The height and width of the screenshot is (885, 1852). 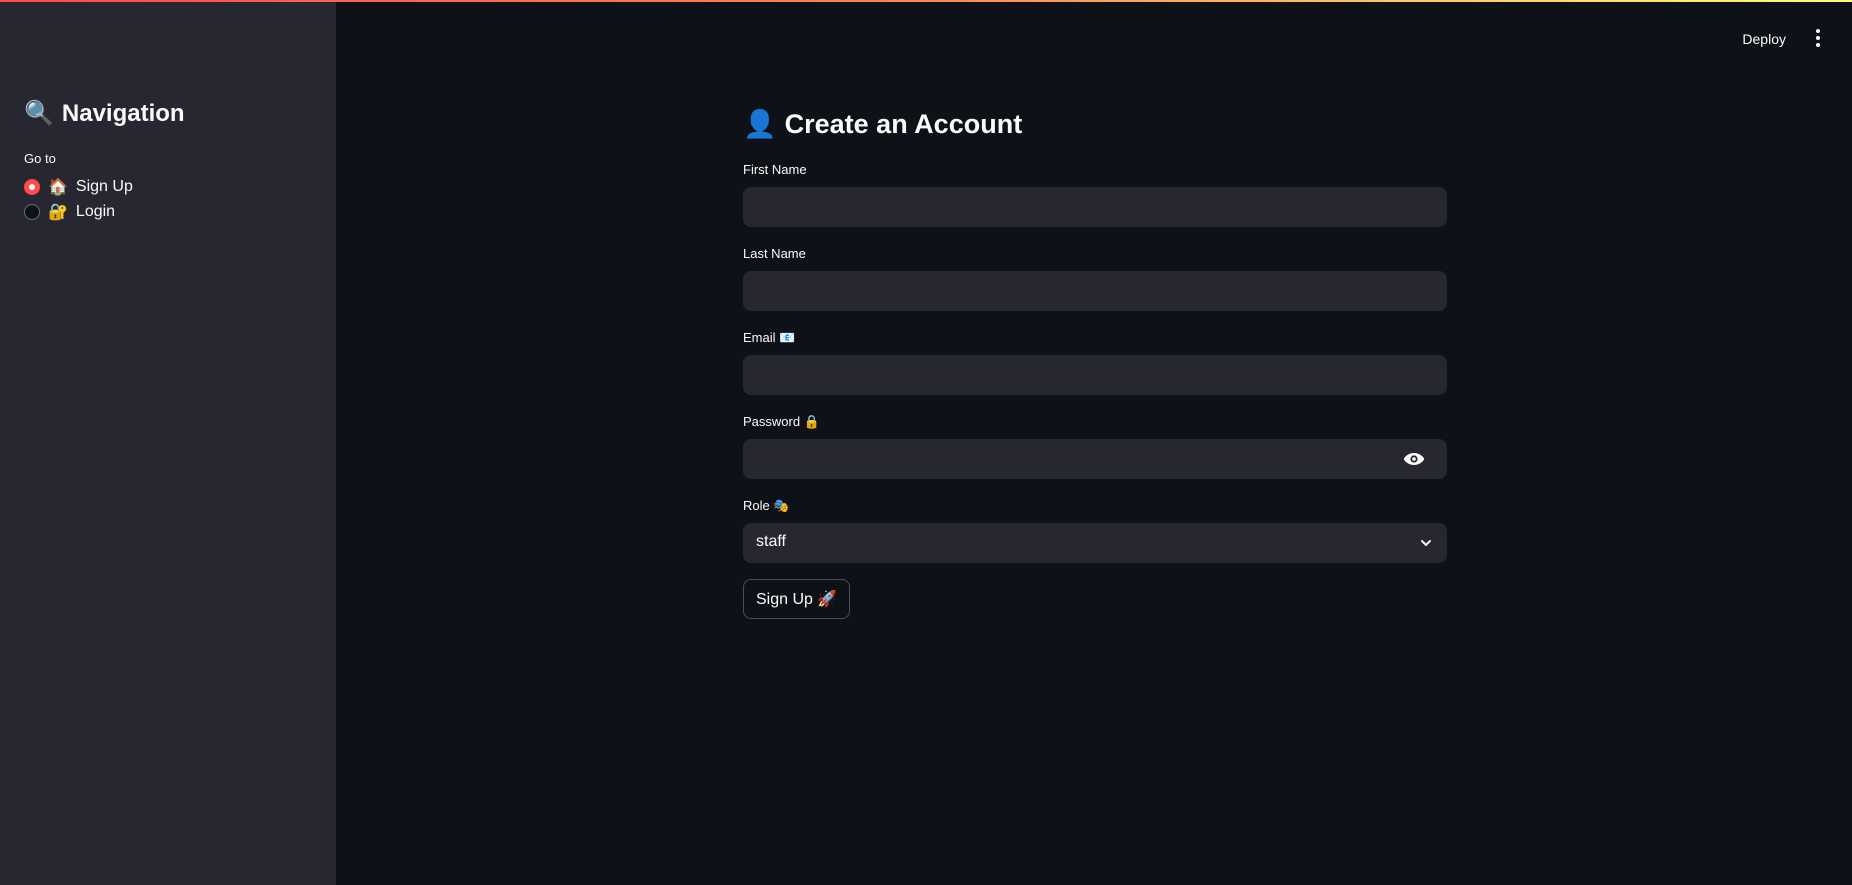 I want to click on last-name-input, so click(x=1095, y=291).